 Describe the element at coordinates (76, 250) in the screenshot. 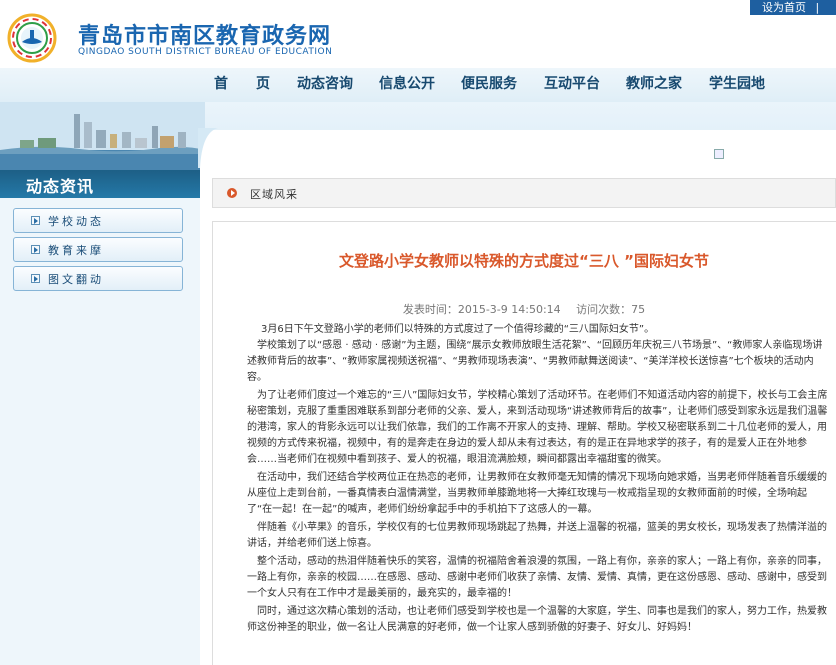

I see `sidebar-item-label: 教育来摩` at that location.